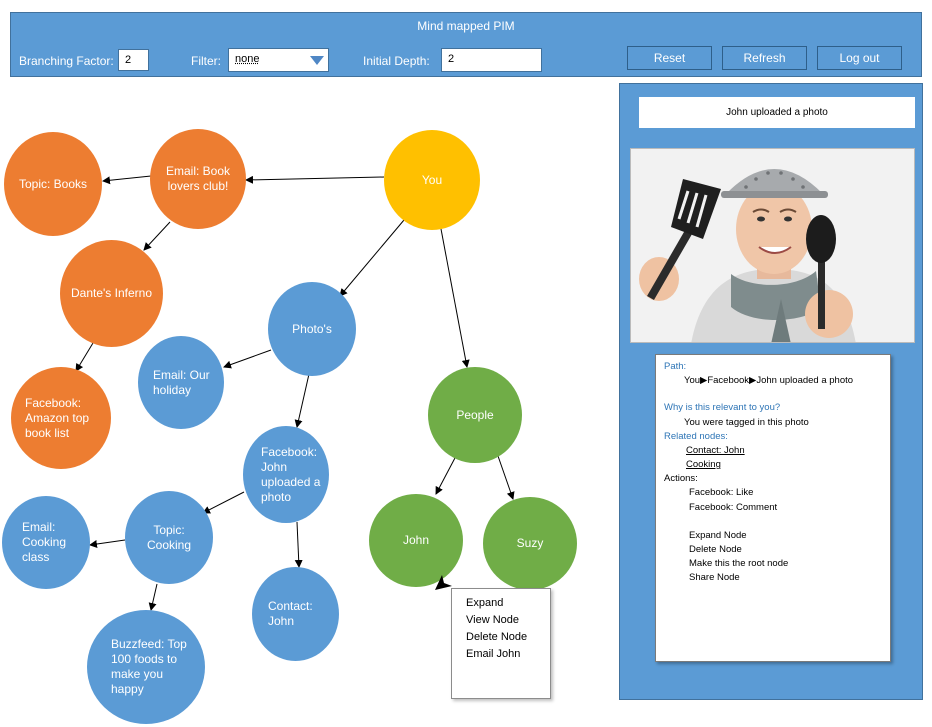 The height and width of the screenshot is (727, 932). What do you see at coordinates (315, 179) in the screenshot?
I see `edge-you-email-book` at bounding box center [315, 179].